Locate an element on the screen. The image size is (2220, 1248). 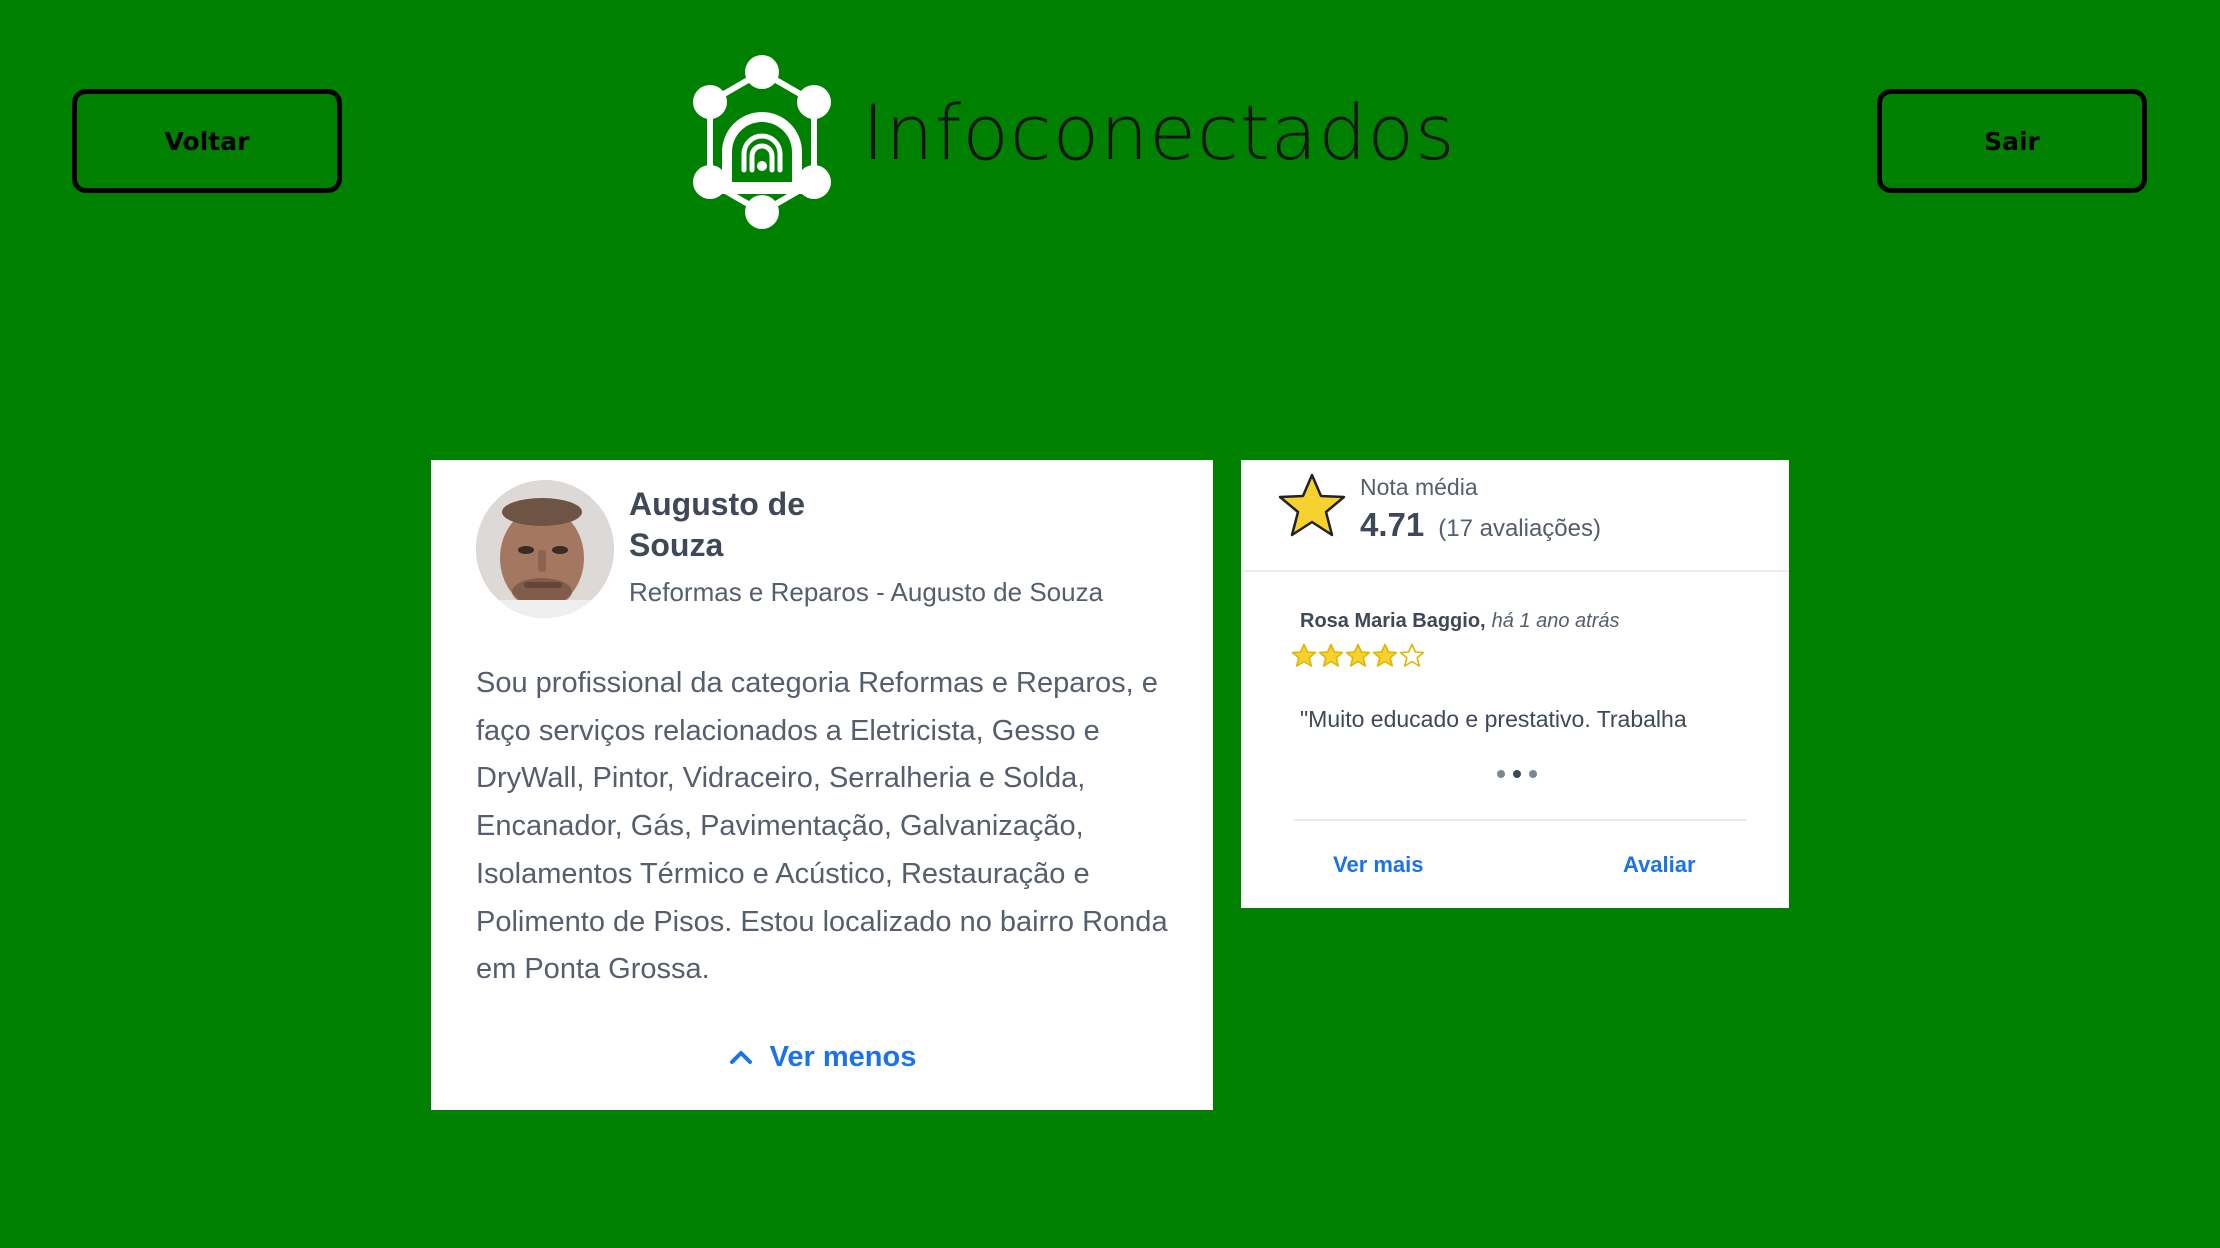
review-stars is located at coordinates (1358, 655).